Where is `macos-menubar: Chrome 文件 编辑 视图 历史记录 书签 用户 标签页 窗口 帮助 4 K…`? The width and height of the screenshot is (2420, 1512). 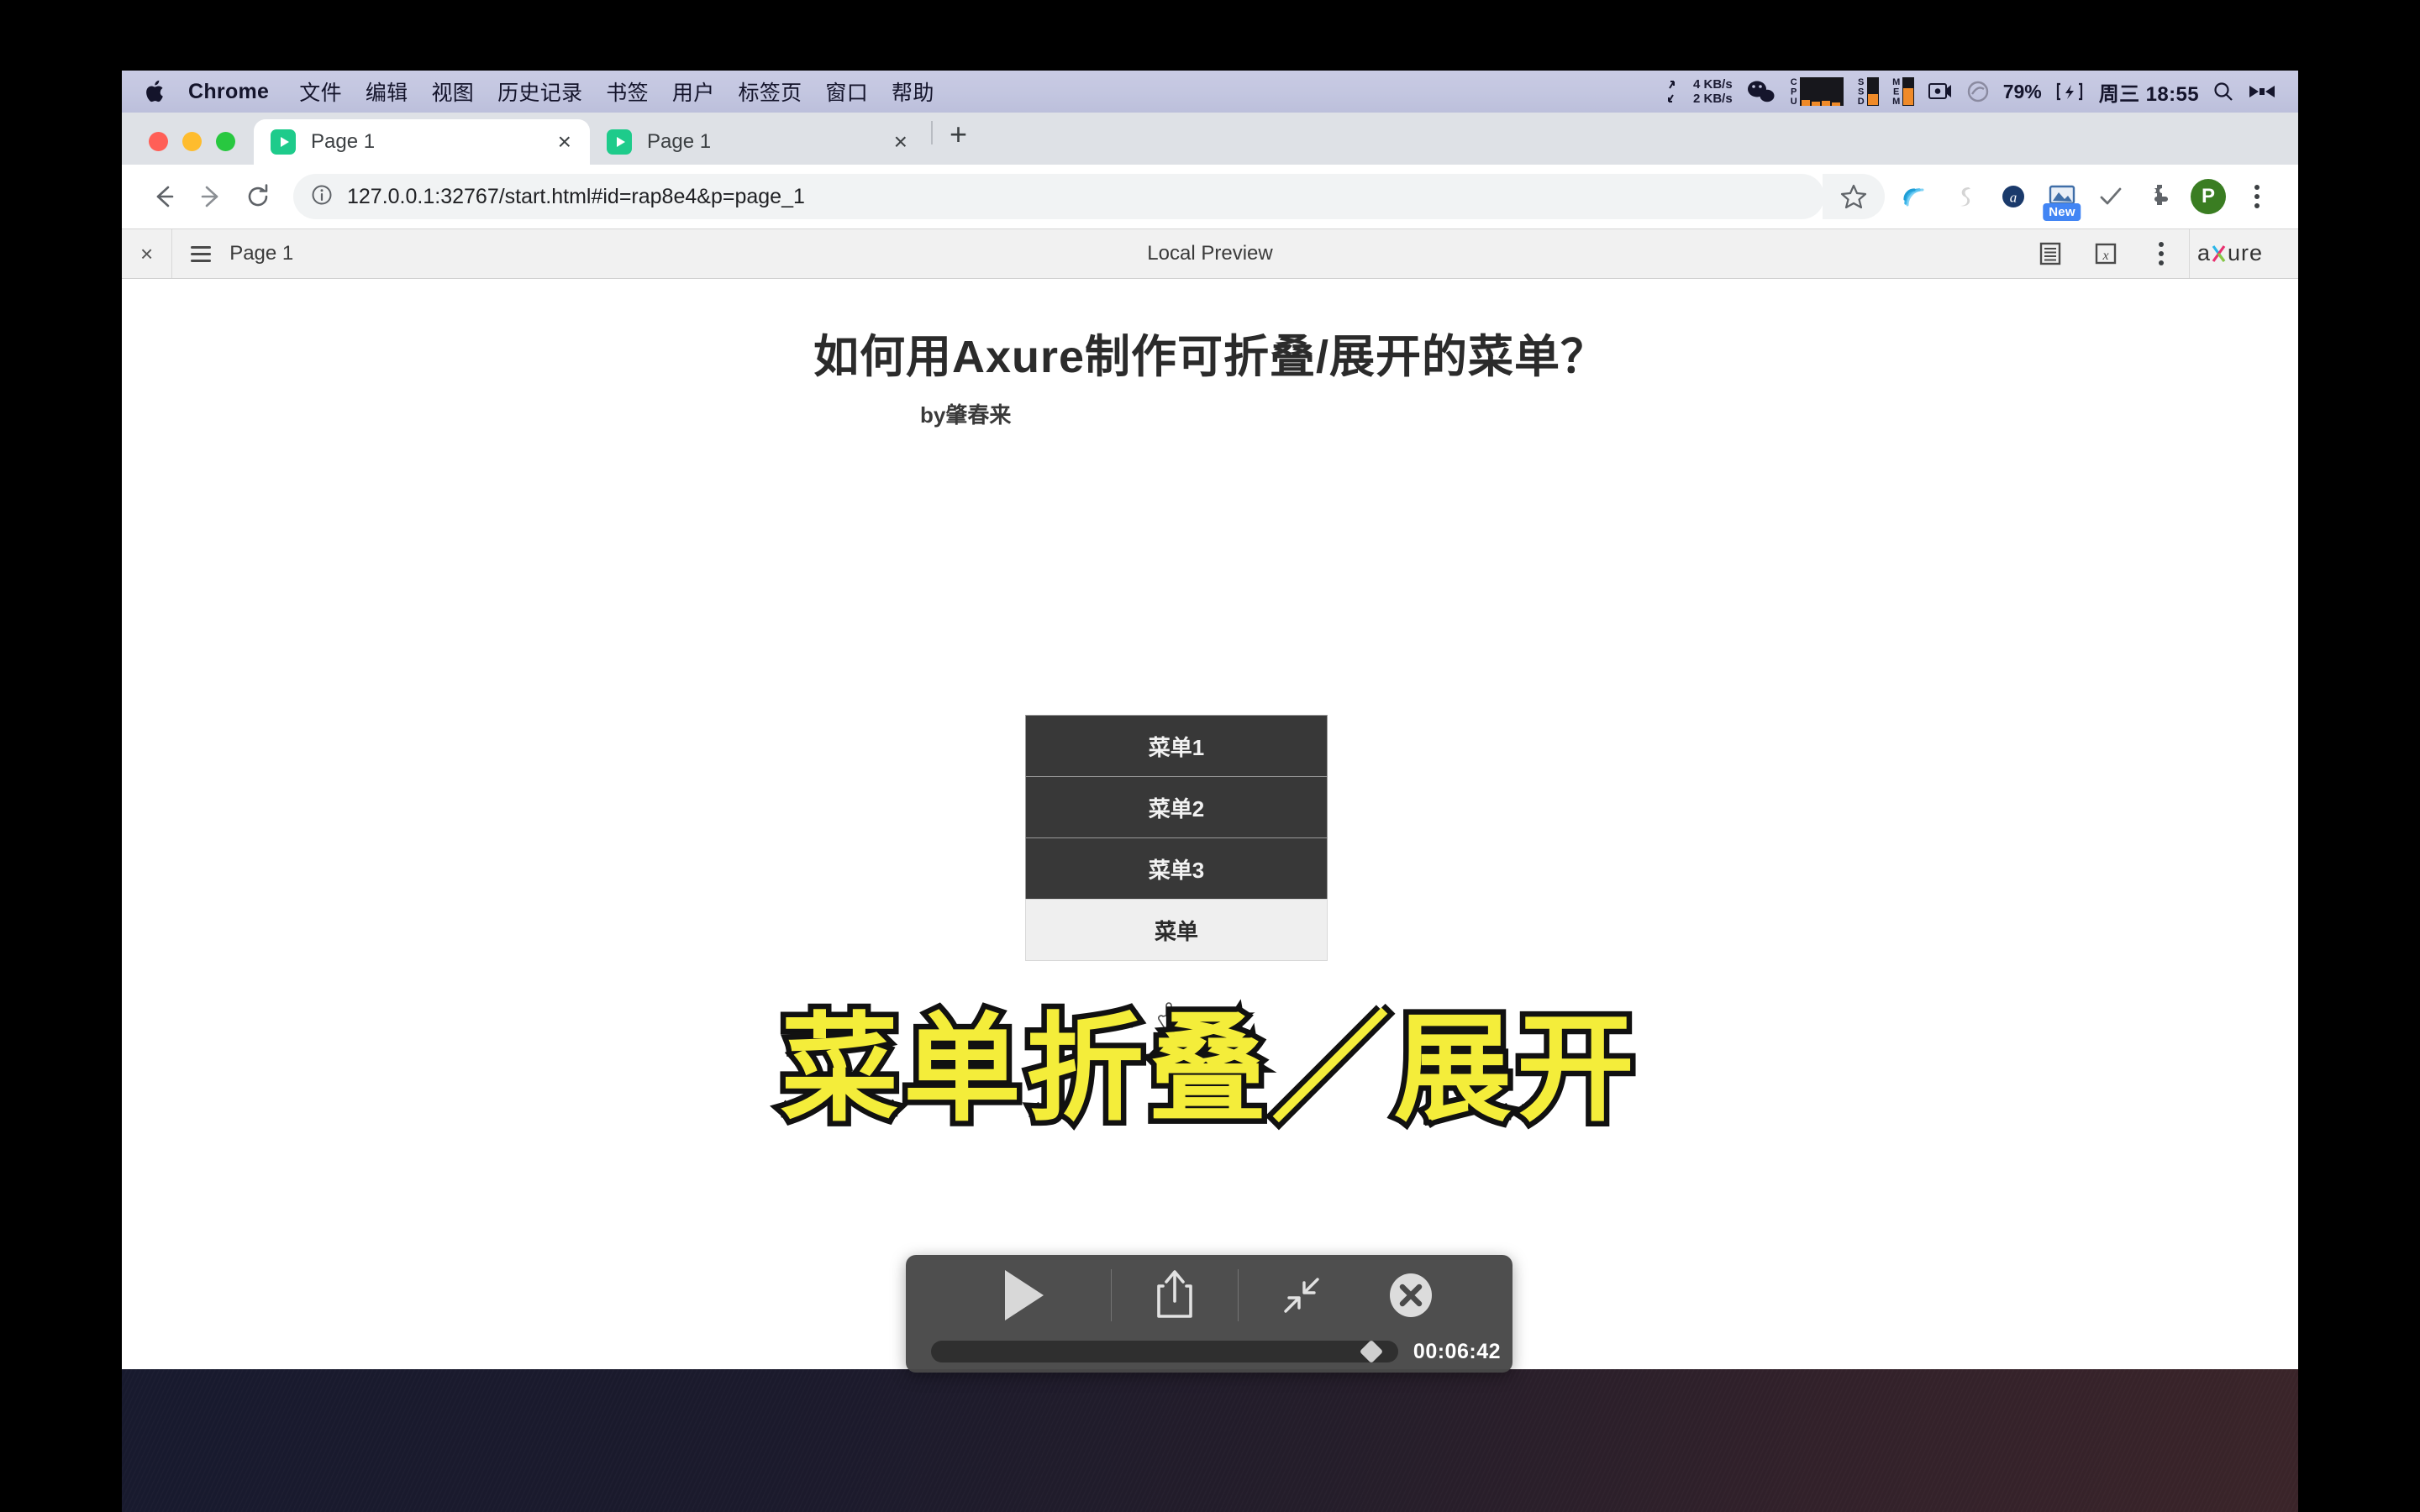 macos-menubar: Chrome 文件 编辑 视图 历史记录 书签 用户 标签页 窗口 帮助 4 K… is located at coordinates (1210, 92).